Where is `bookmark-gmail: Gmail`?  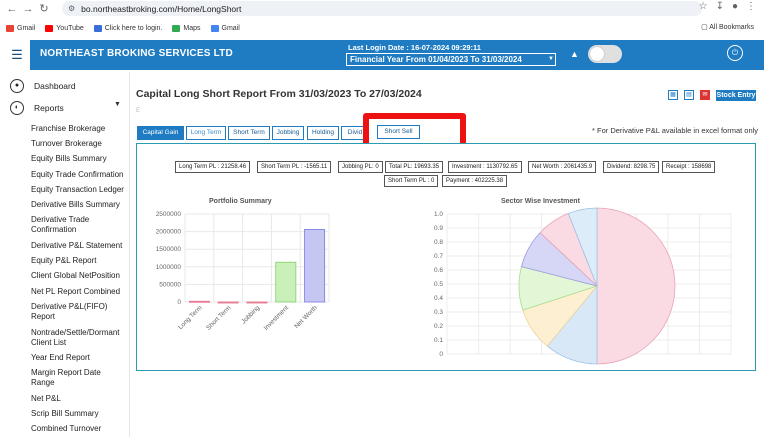
bookmark-gmail: Gmail is located at coordinates (20, 28).